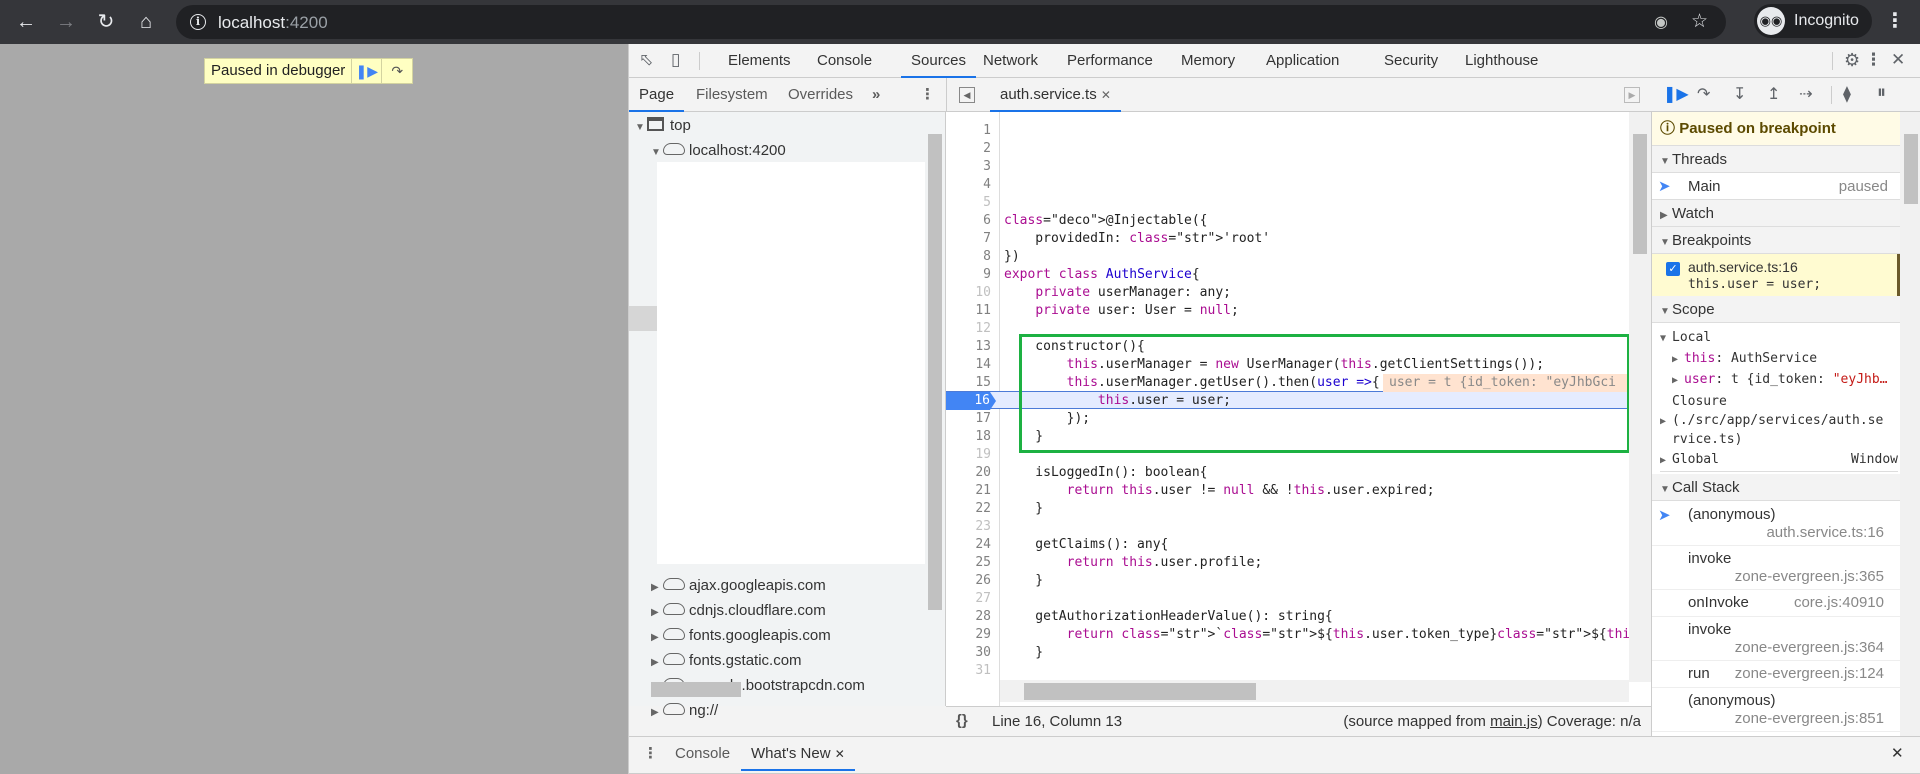 The image size is (1920, 774). Describe the element at coordinates (971, 167) in the screenshot. I see `line-number: 3` at that location.